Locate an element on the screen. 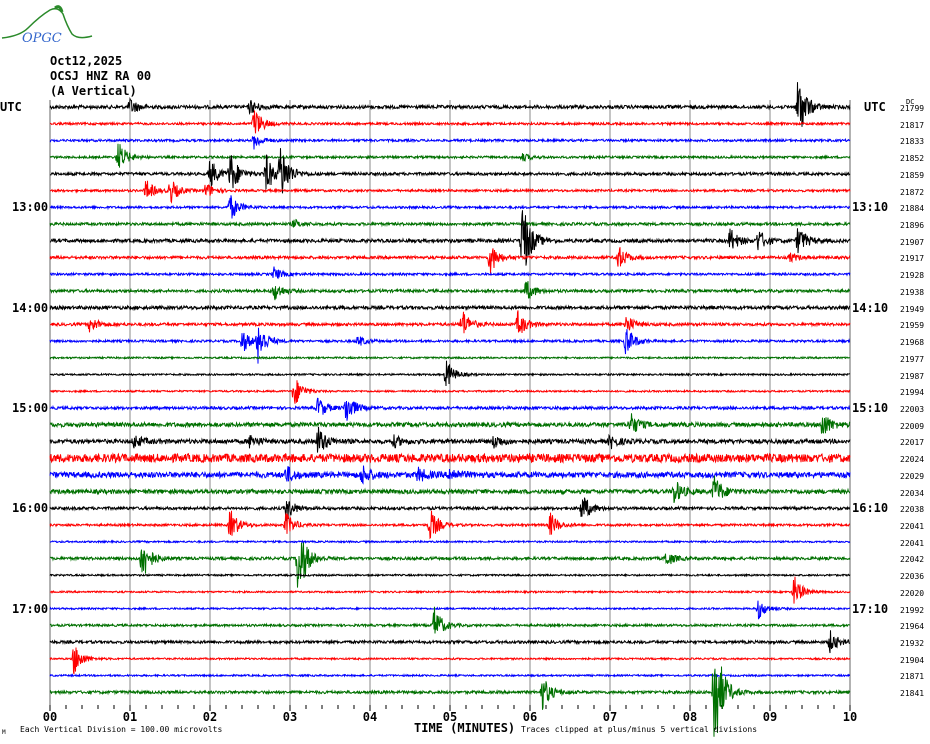  dc-offset-label: 21904 is located at coordinates (912, 660).